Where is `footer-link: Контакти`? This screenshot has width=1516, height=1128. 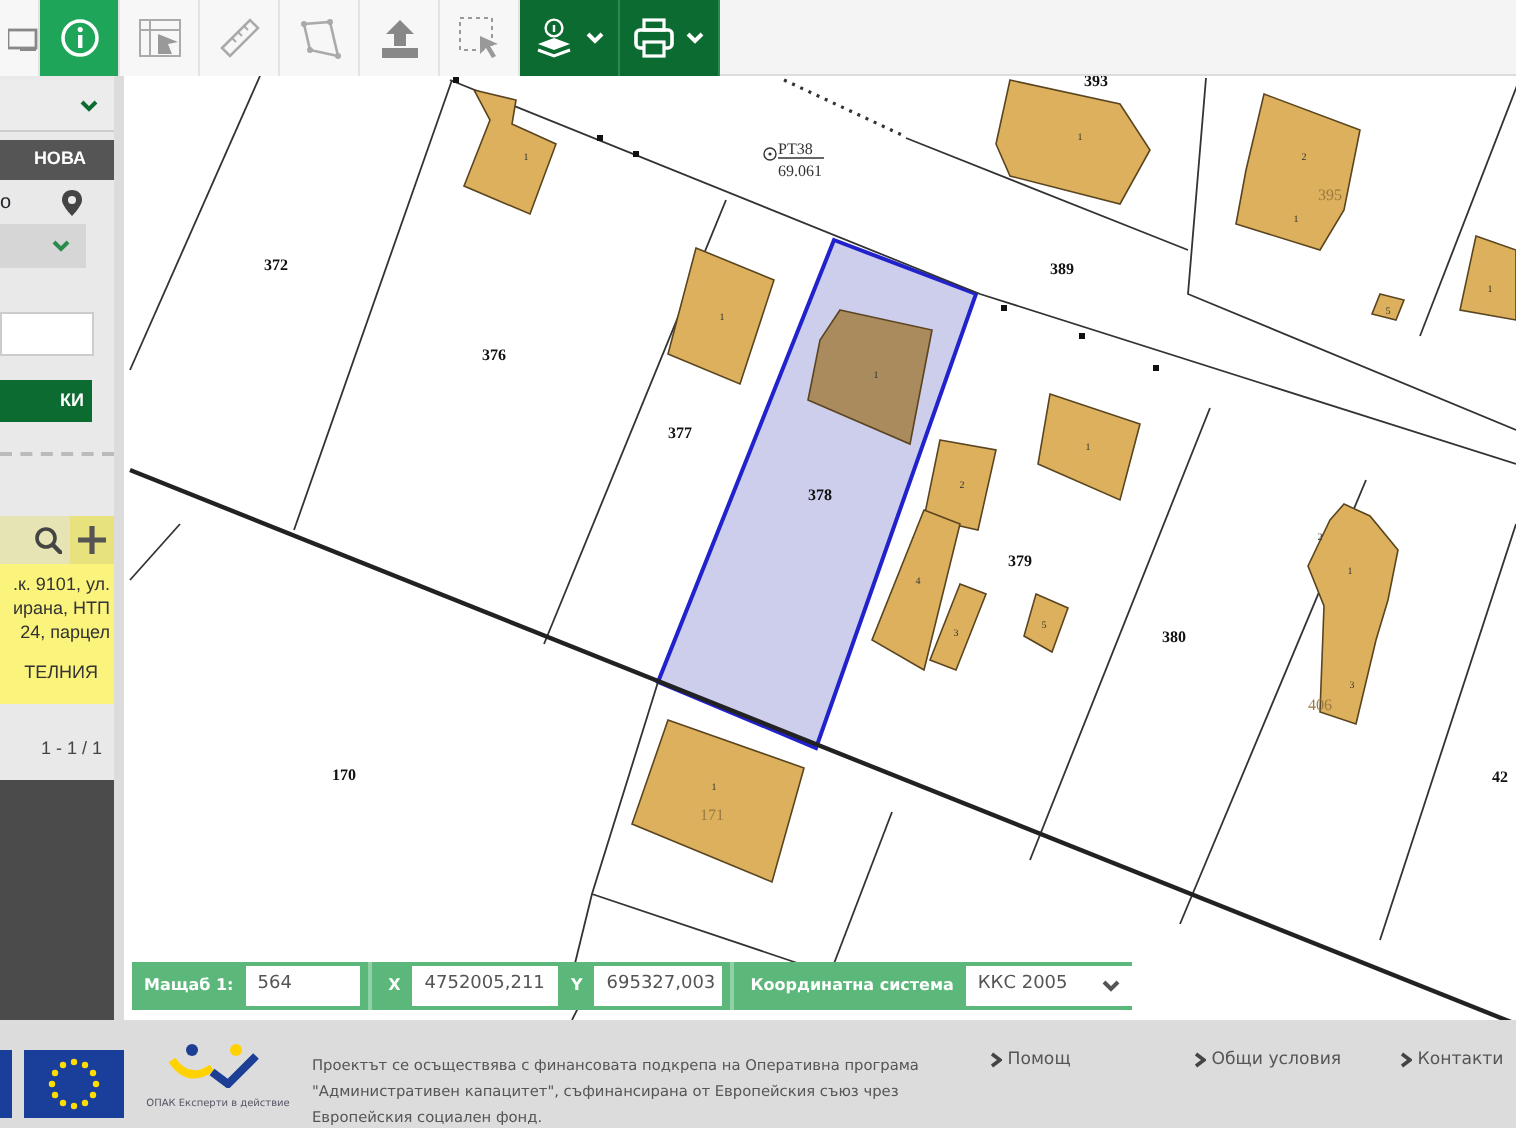 footer-link: Контакти is located at coordinates (1452, 1061).